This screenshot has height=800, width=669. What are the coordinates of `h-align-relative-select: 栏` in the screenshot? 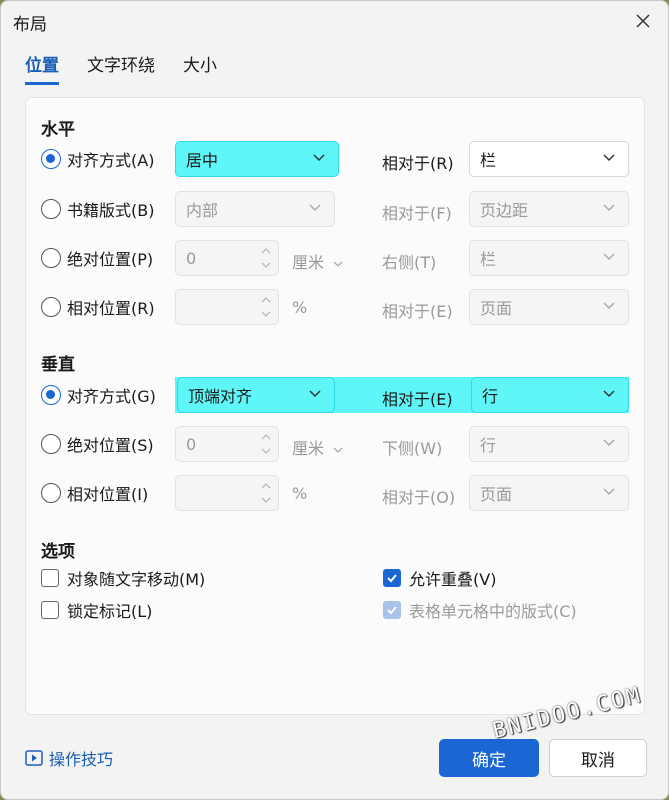 It's located at (549, 159).